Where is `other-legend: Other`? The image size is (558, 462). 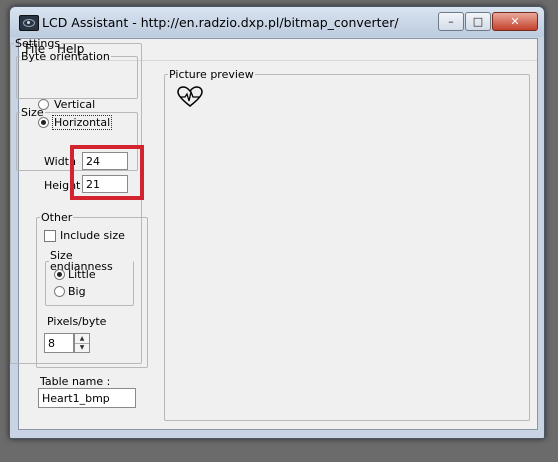
other-legend: Other is located at coordinates (57, 217).